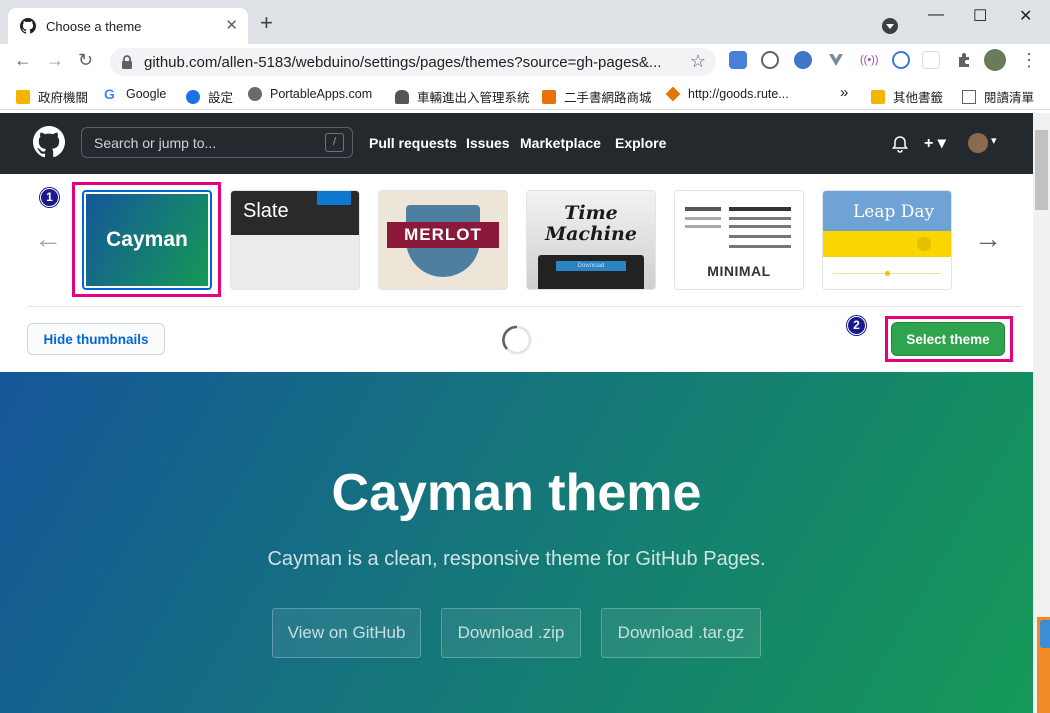 The width and height of the screenshot is (1050, 713). What do you see at coordinates (346, 633) in the screenshot?
I see `view-on-github-button: View on GitHub` at bounding box center [346, 633].